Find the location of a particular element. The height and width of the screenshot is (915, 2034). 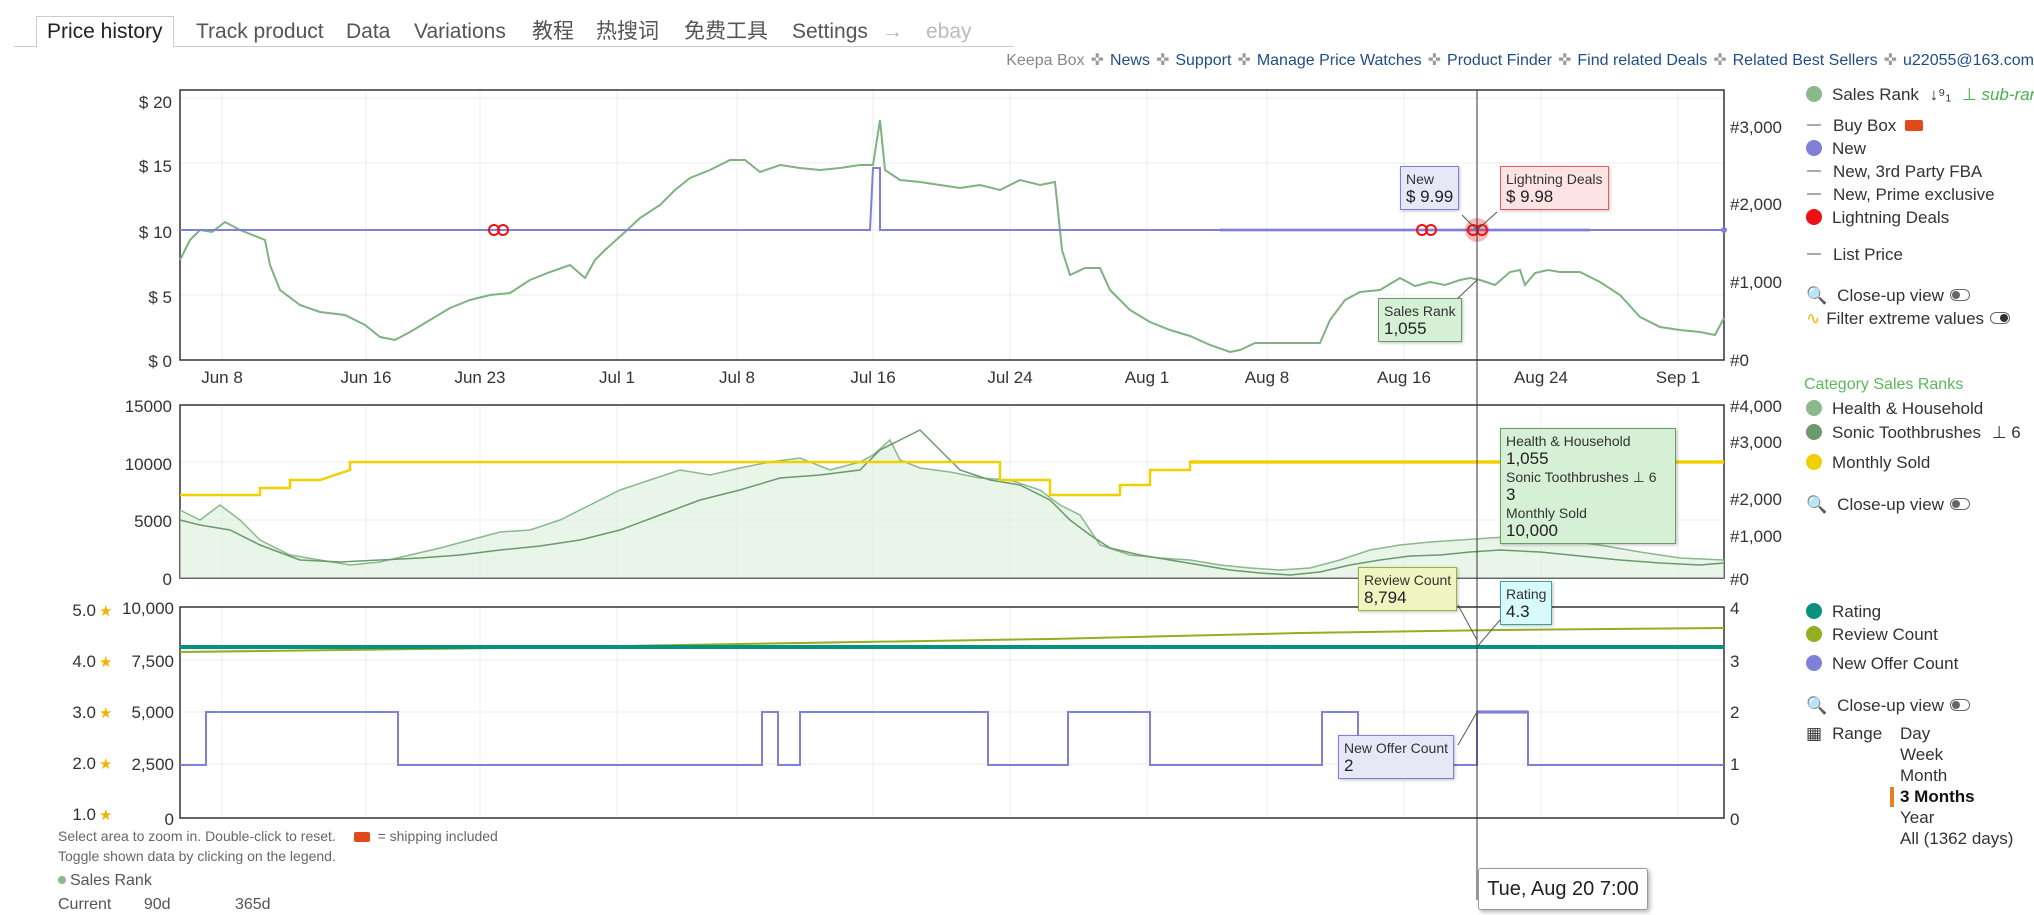

legend-label: Review Count is located at coordinates (1885, 634).